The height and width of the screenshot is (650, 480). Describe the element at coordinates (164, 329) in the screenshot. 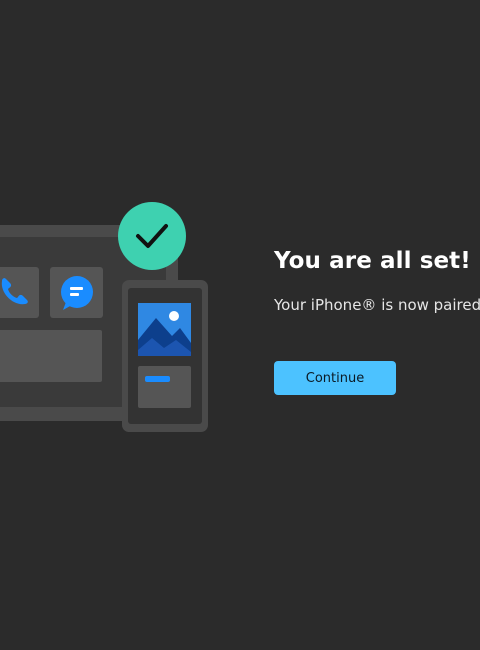

I see `photo-icon` at that location.